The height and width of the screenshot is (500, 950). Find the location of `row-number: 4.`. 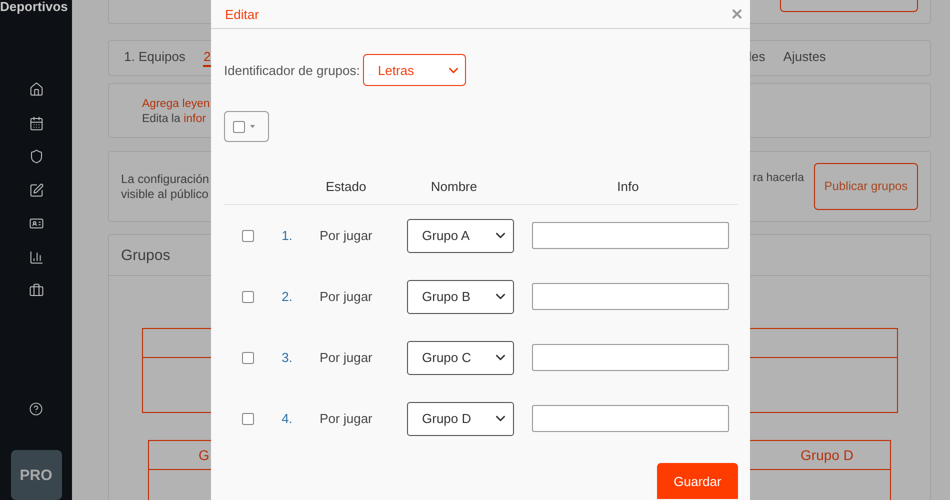

row-number: 4. is located at coordinates (287, 418).